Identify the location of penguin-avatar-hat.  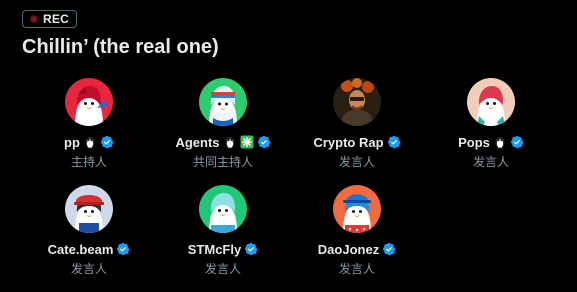
(357, 209).